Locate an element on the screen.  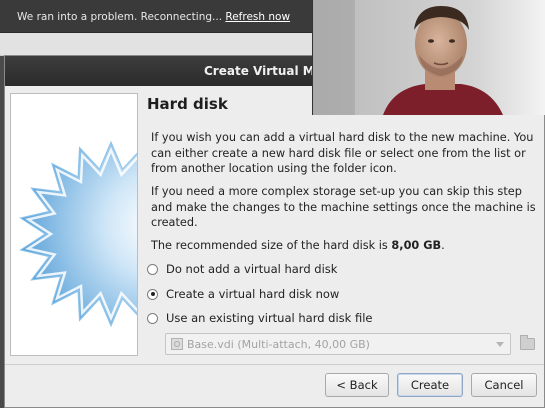
radio-label: Use an existing virtual hard disk file is located at coordinates (269, 318).